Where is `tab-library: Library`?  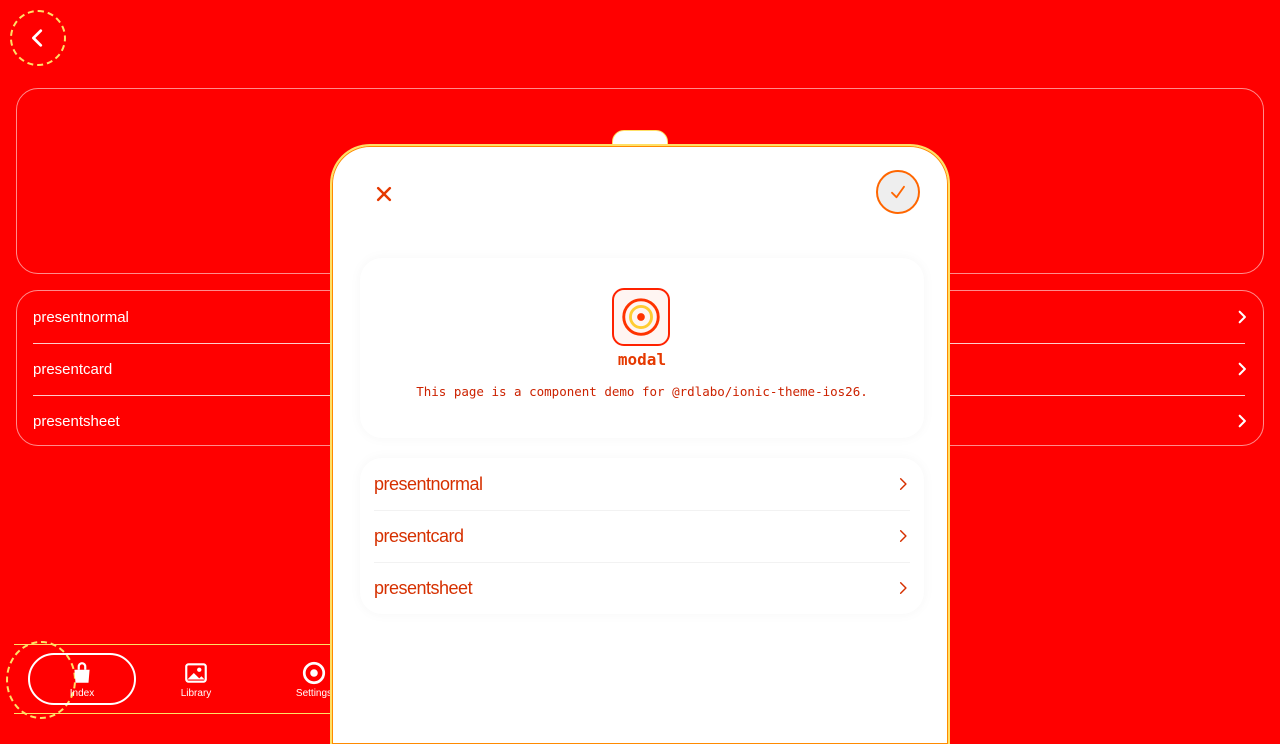
tab-library: Library is located at coordinates (196, 679).